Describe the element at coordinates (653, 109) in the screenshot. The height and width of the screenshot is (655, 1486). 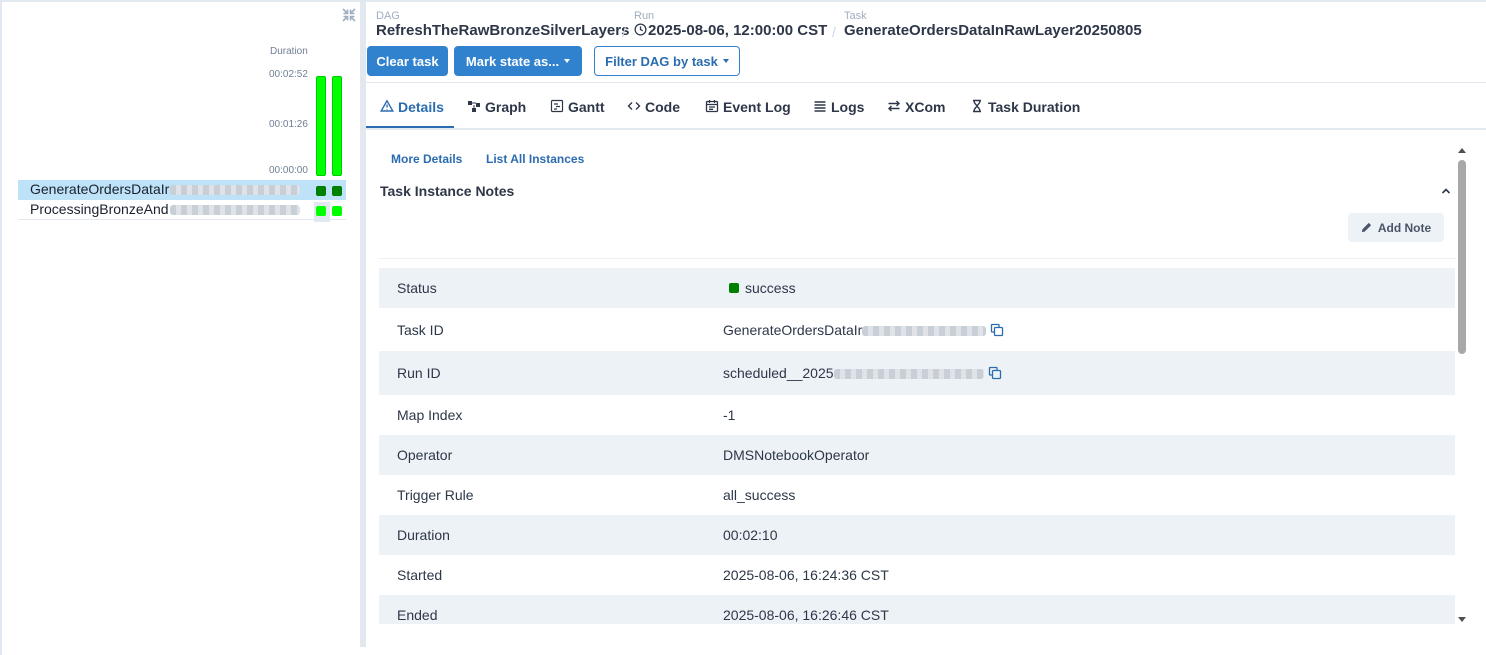
I see `tab-code: Code` at that location.